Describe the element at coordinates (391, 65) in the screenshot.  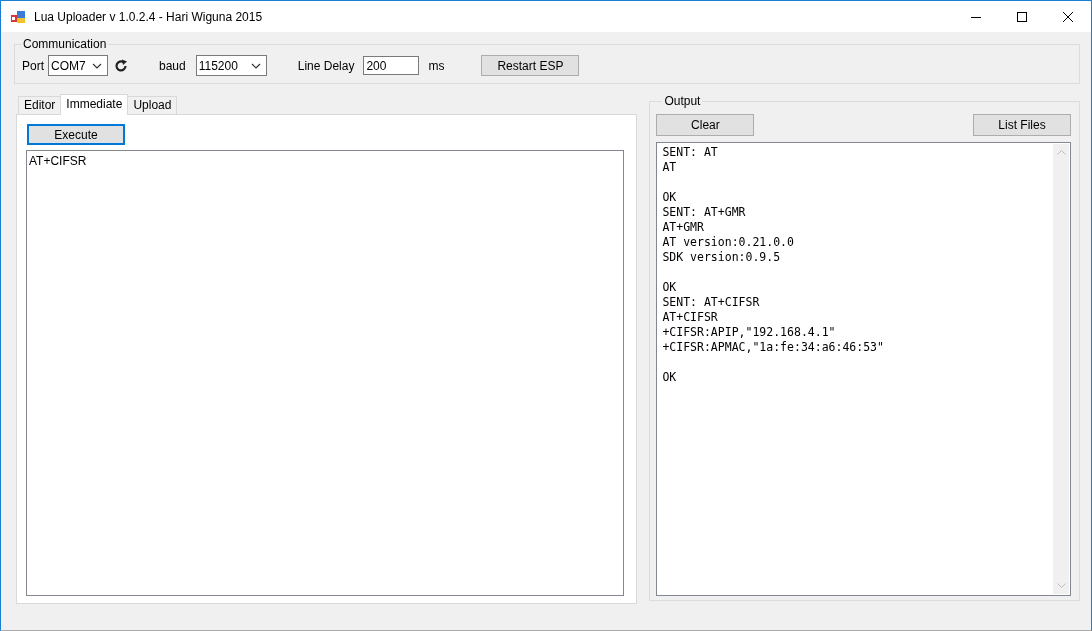
I see `line-delay-field: 200` at that location.